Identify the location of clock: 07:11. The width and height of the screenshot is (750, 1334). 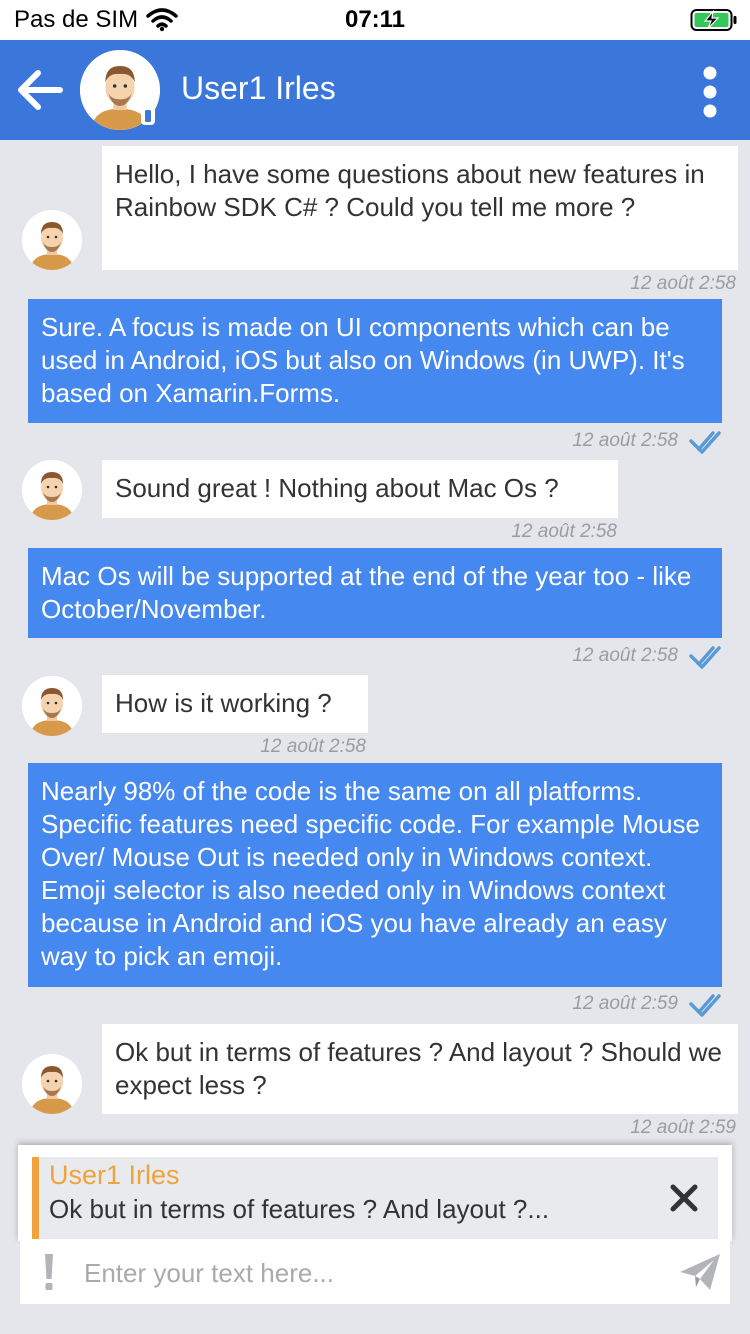
(375, 19).